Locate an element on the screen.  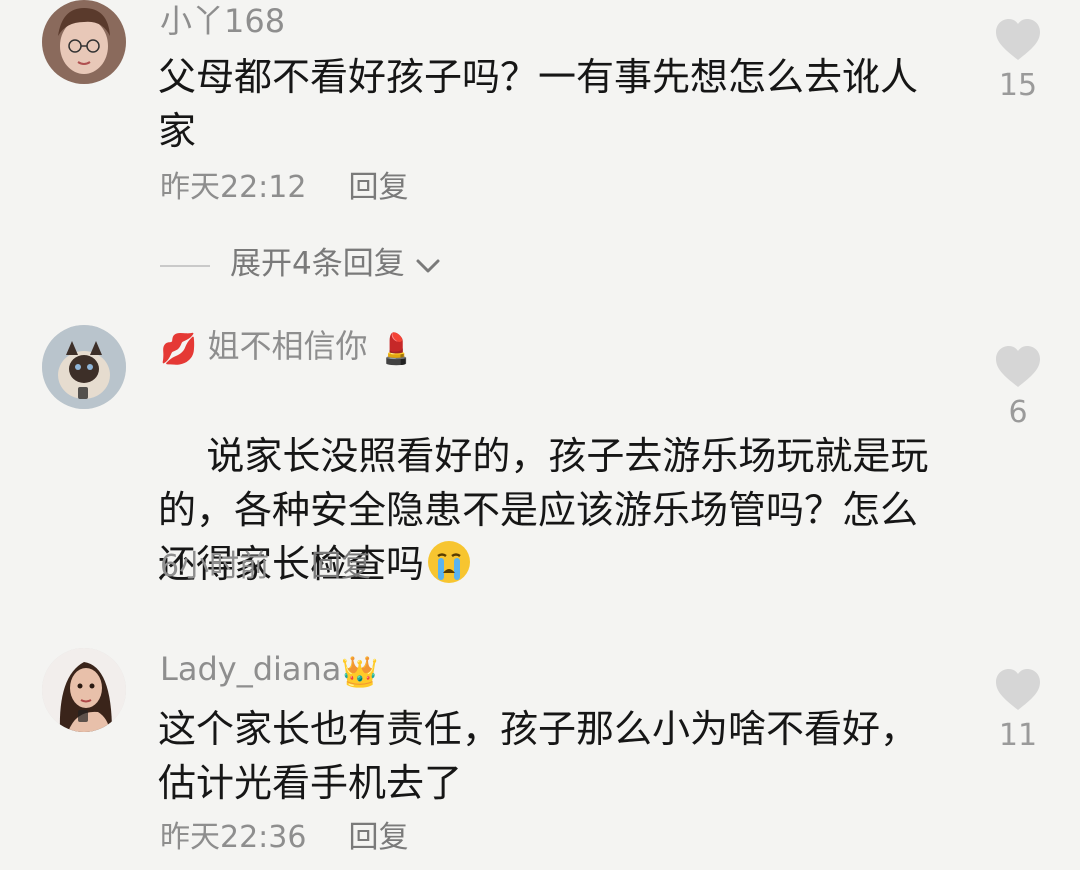
like-button: 6 is located at coordinates (1018, 388).